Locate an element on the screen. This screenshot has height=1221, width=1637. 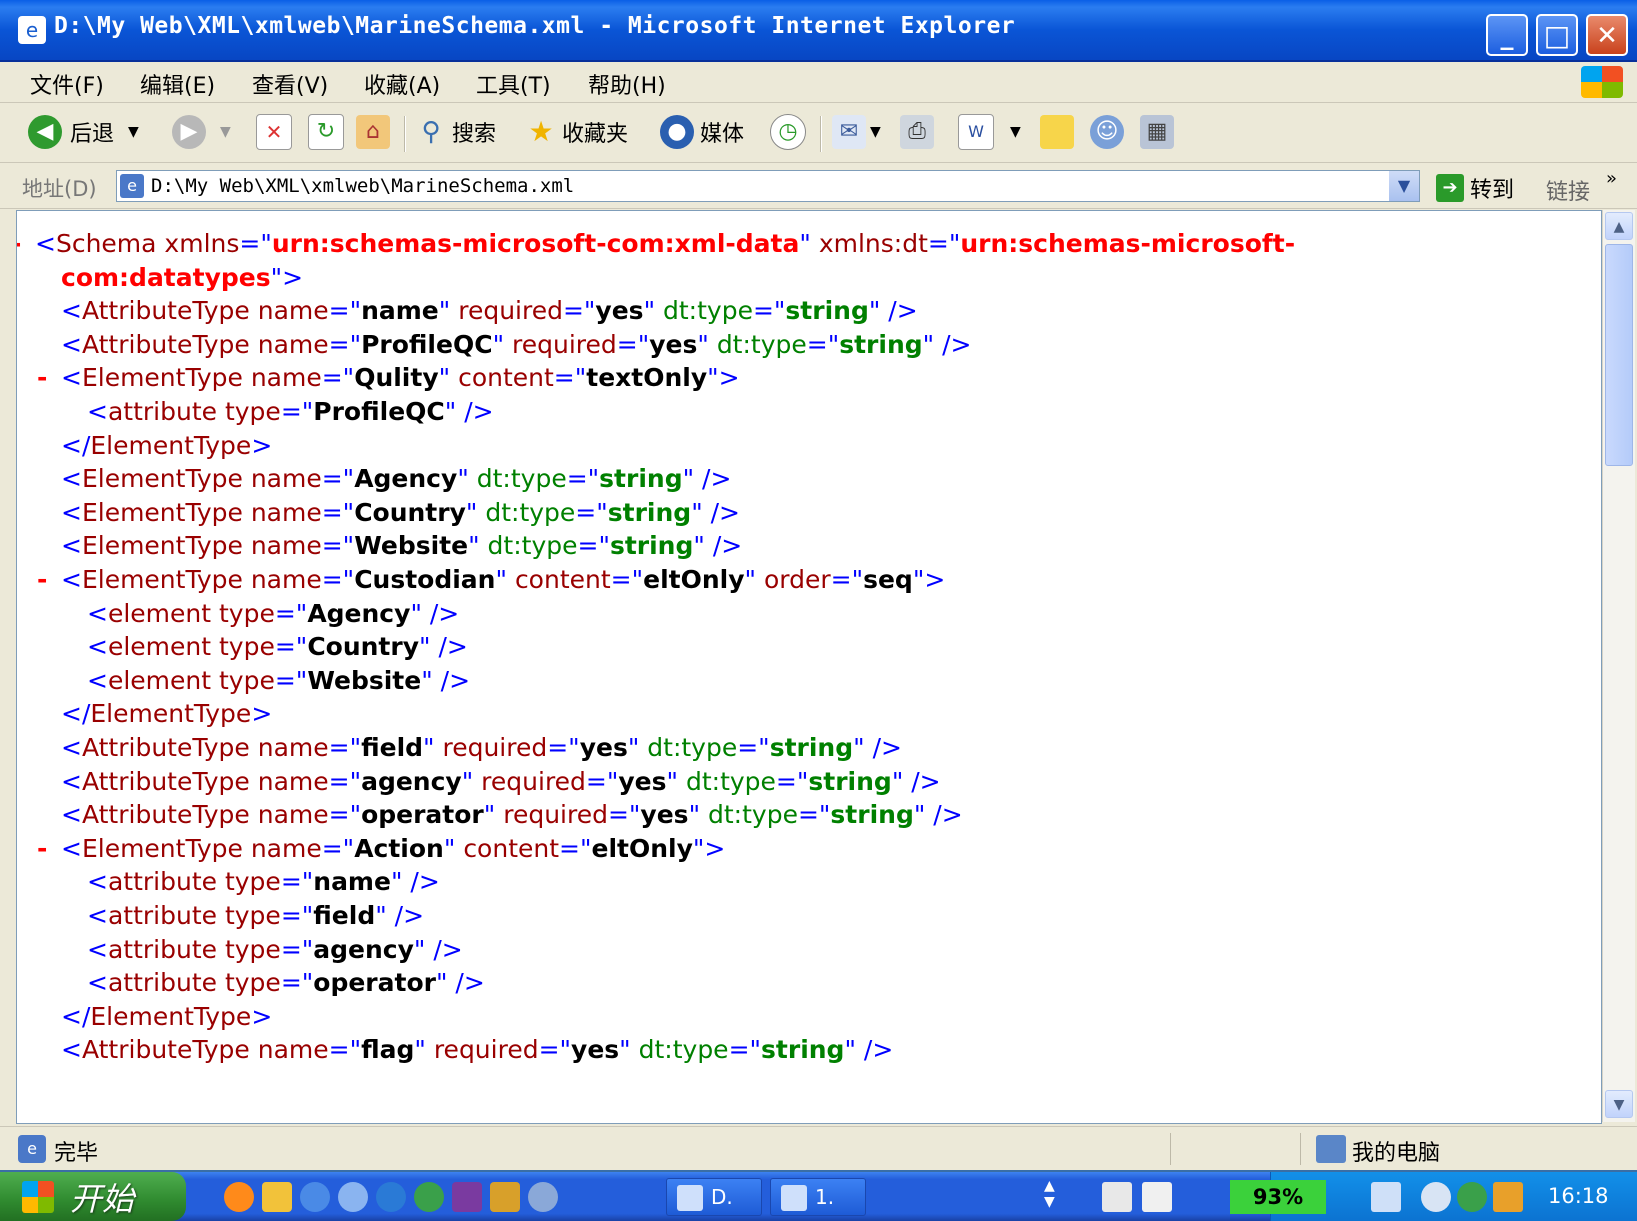
stop-button: ✕ is located at coordinates (274, 132).